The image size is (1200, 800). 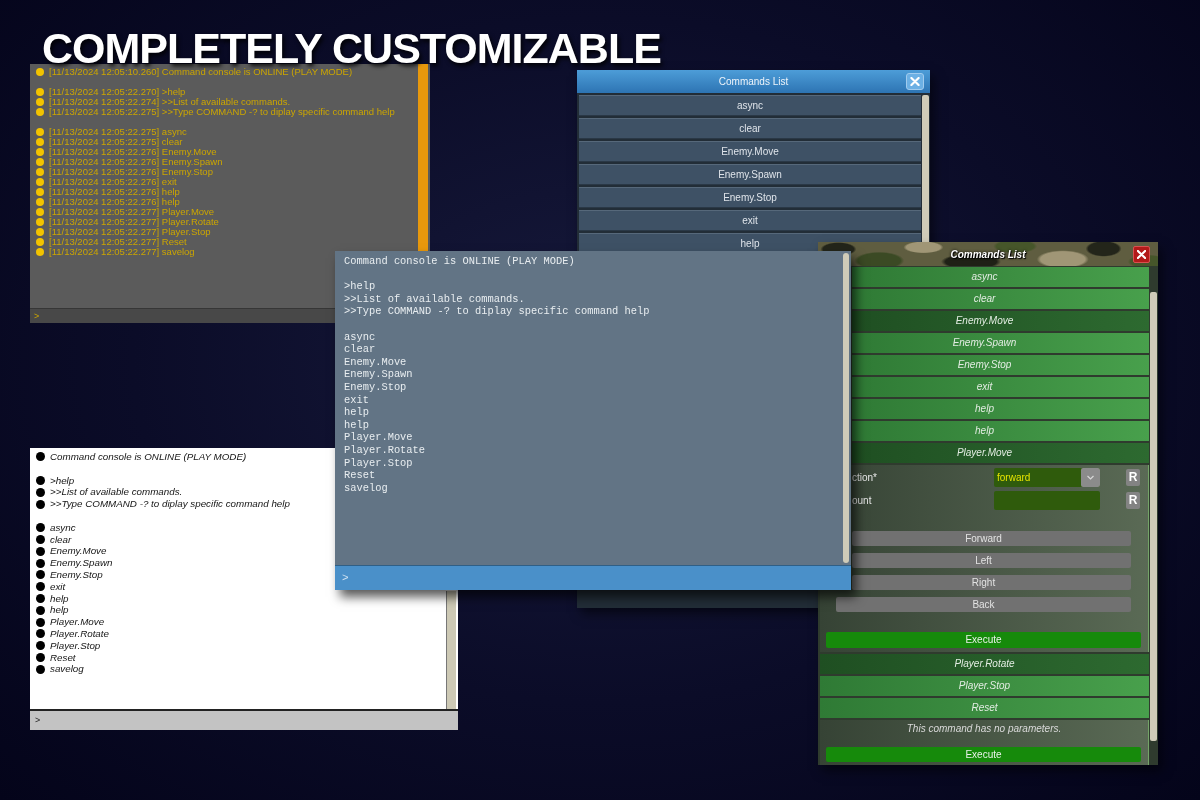 What do you see at coordinates (351, 48) in the screenshot?
I see `headline: COMPLETELY CUSTOMIZABLE` at bounding box center [351, 48].